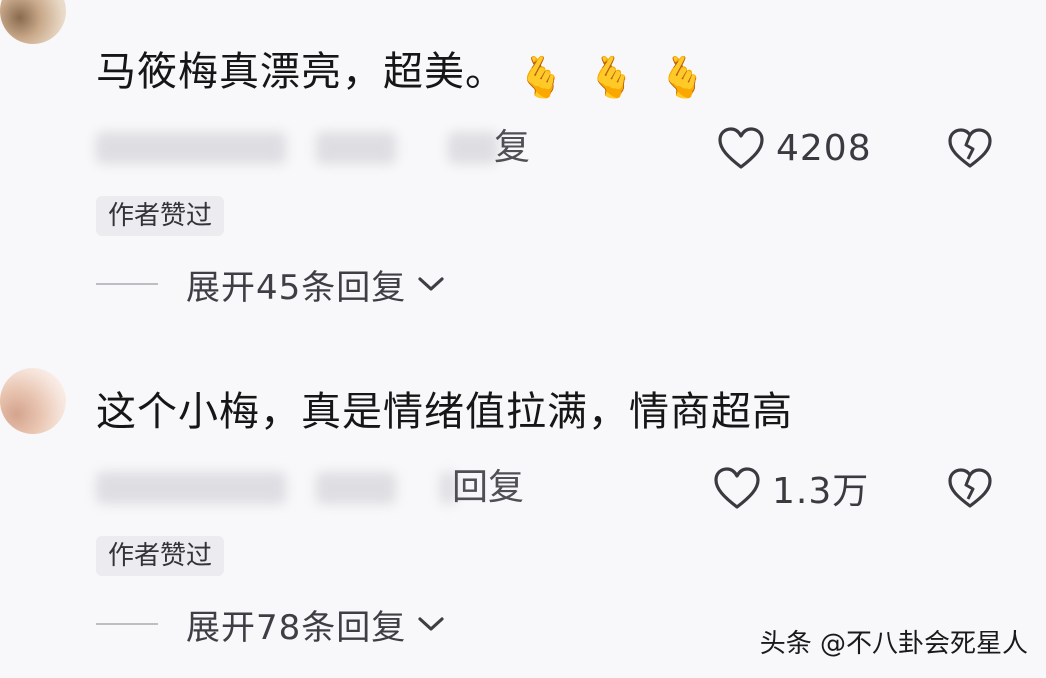  I want to click on like-button: 1.3万, so click(790, 488).